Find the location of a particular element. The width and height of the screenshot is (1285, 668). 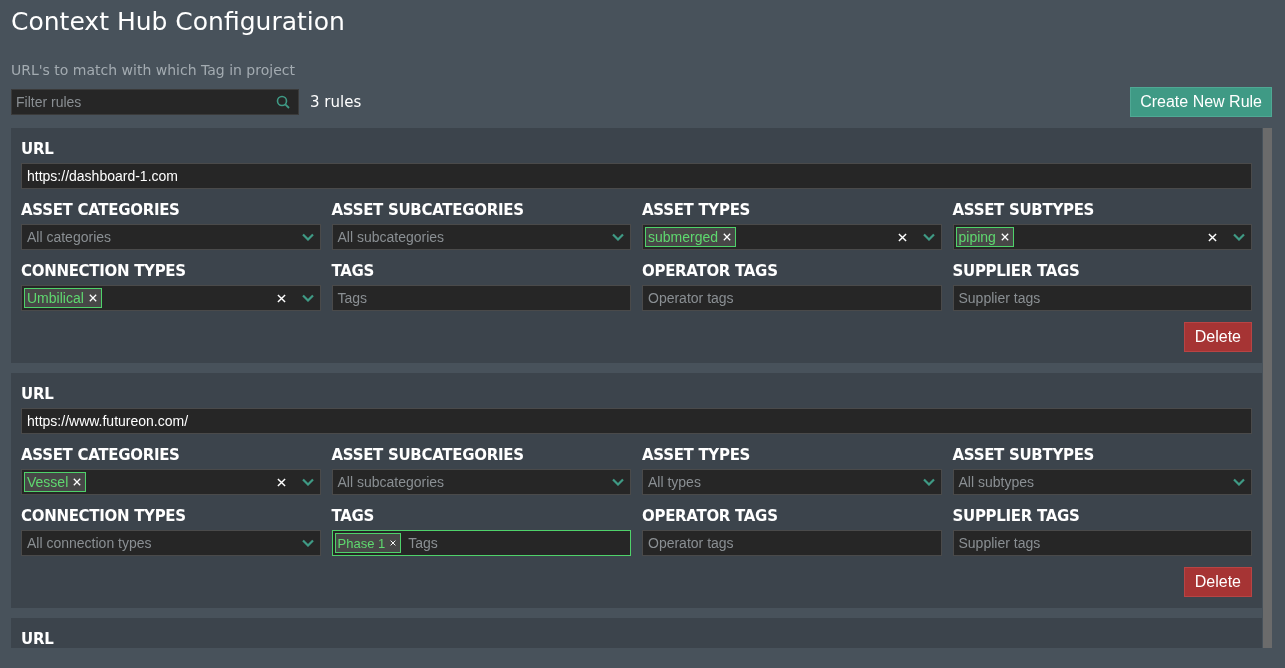

tag-chip: submerged is located at coordinates (691, 237).